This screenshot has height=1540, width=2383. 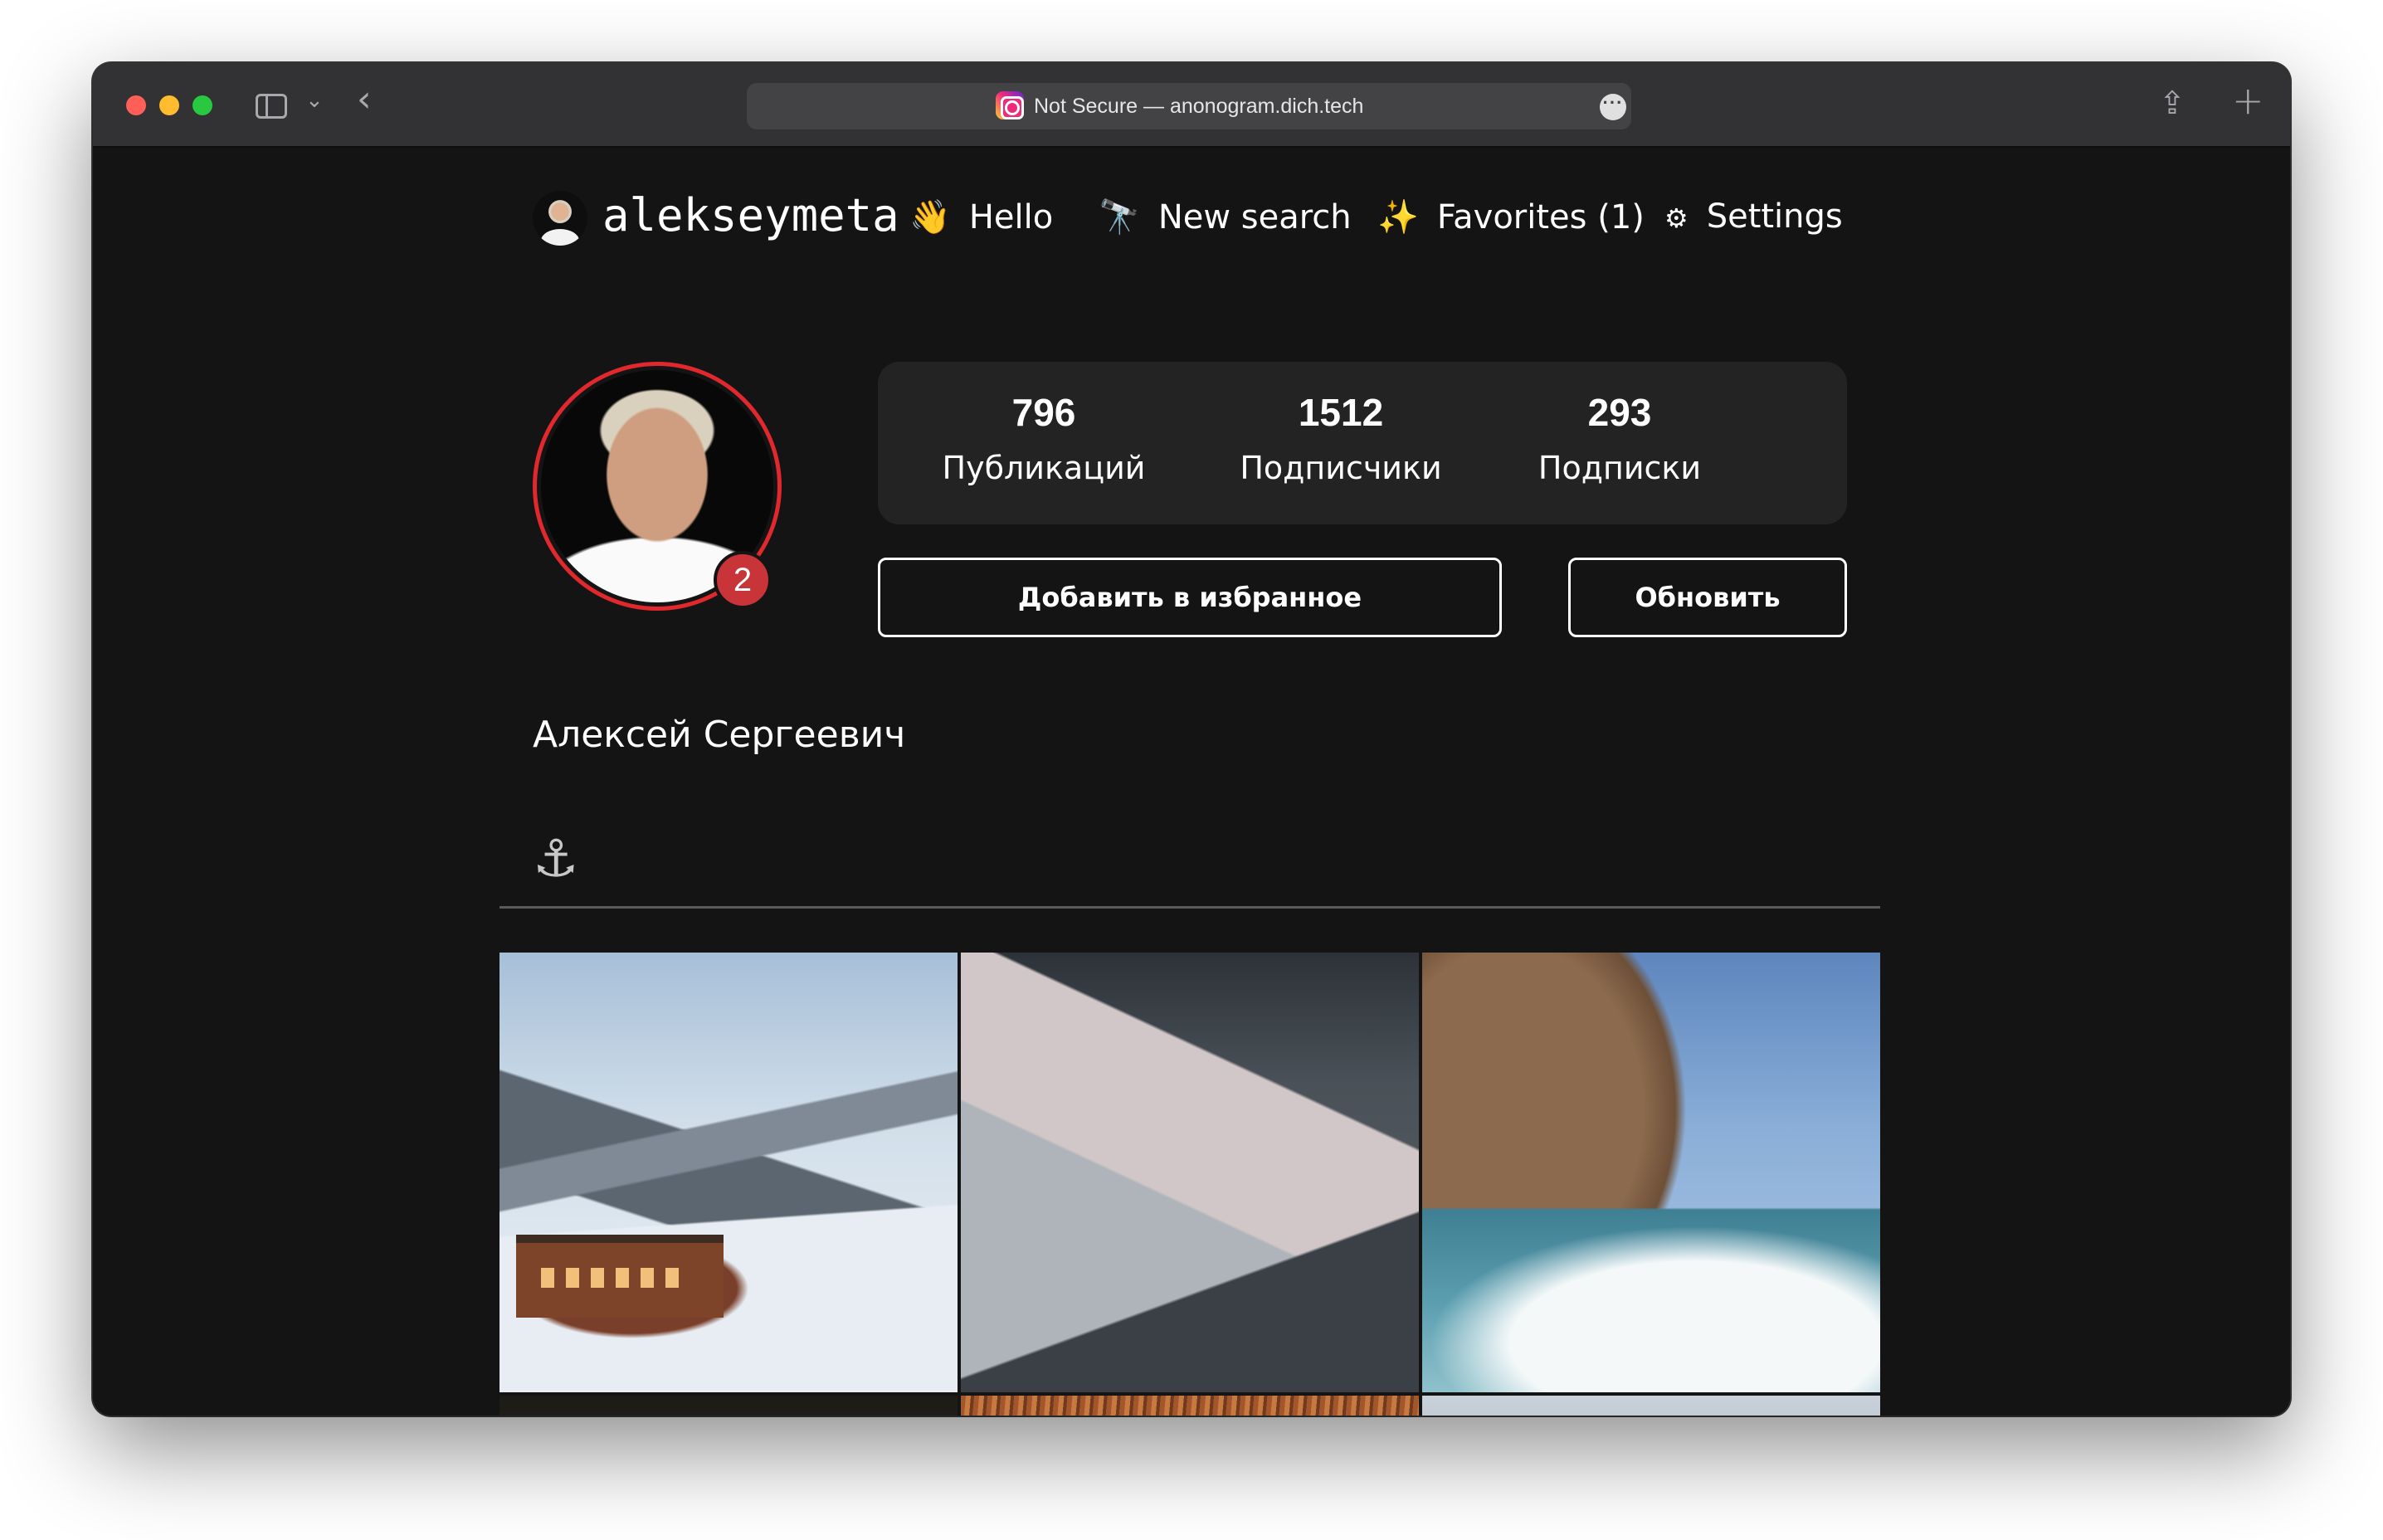 What do you see at coordinates (2248, 100) in the screenshot?
I see `plus-icon: +` at bounding box center [2248, 100].